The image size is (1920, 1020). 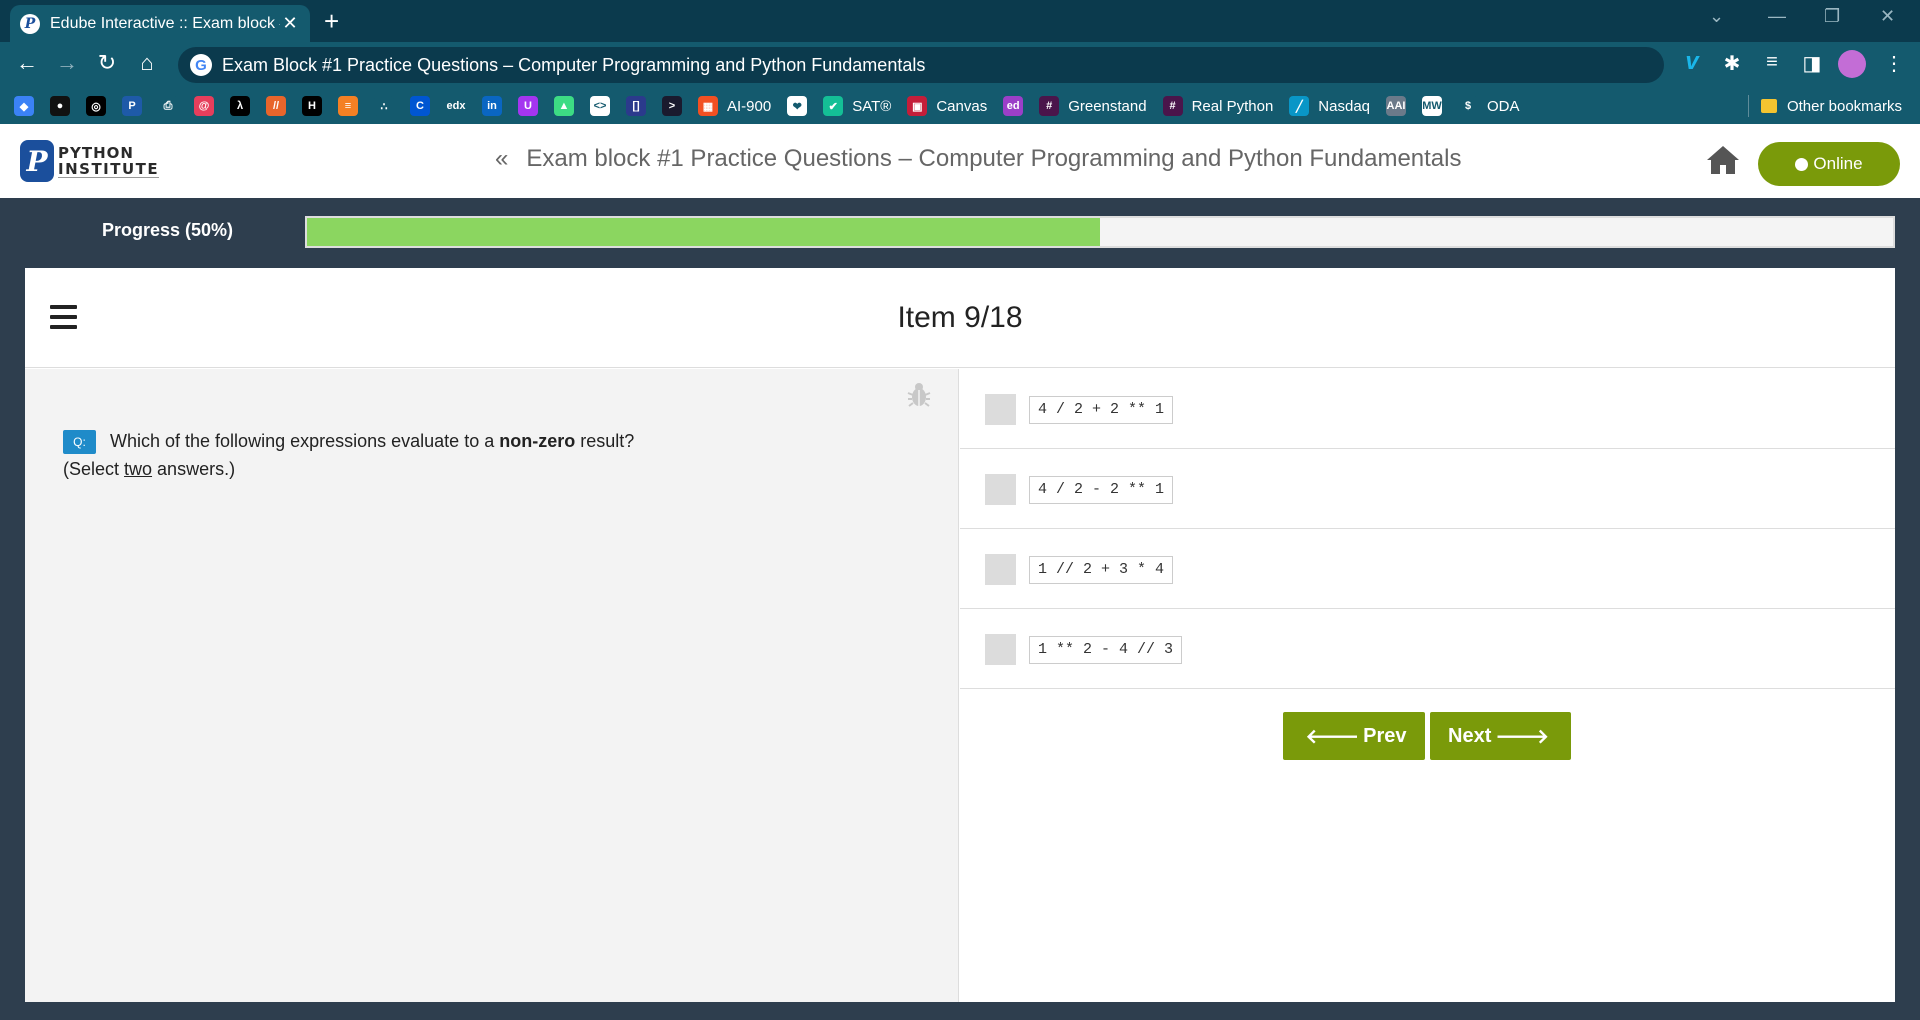 I want to click on ed-icon: ed, so click(x=1013, y=106).